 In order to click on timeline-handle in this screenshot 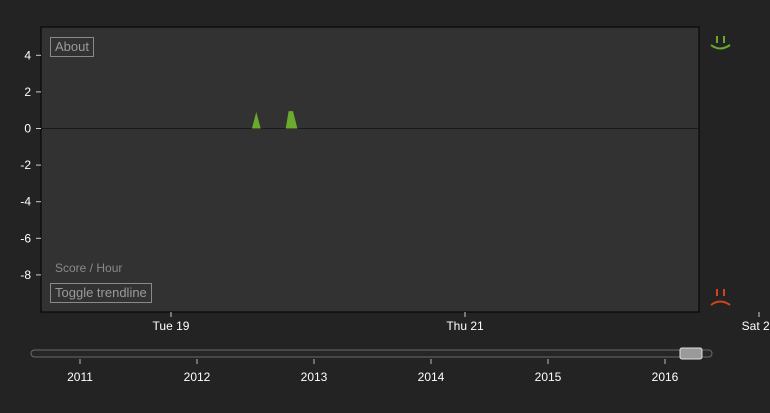, I will do `click(691, 353)`.